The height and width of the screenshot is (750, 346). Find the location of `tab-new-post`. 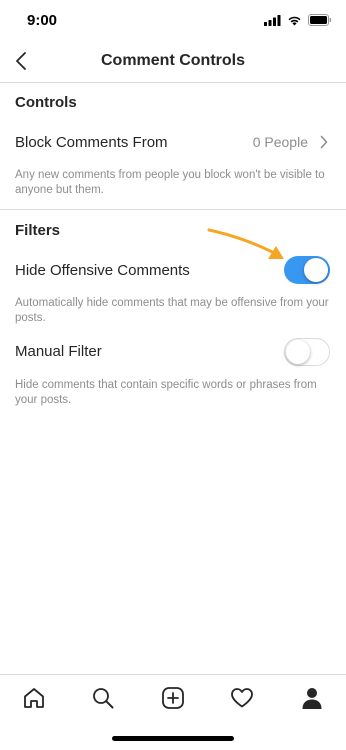

tab-new-post is located at coordinates (173, 698).